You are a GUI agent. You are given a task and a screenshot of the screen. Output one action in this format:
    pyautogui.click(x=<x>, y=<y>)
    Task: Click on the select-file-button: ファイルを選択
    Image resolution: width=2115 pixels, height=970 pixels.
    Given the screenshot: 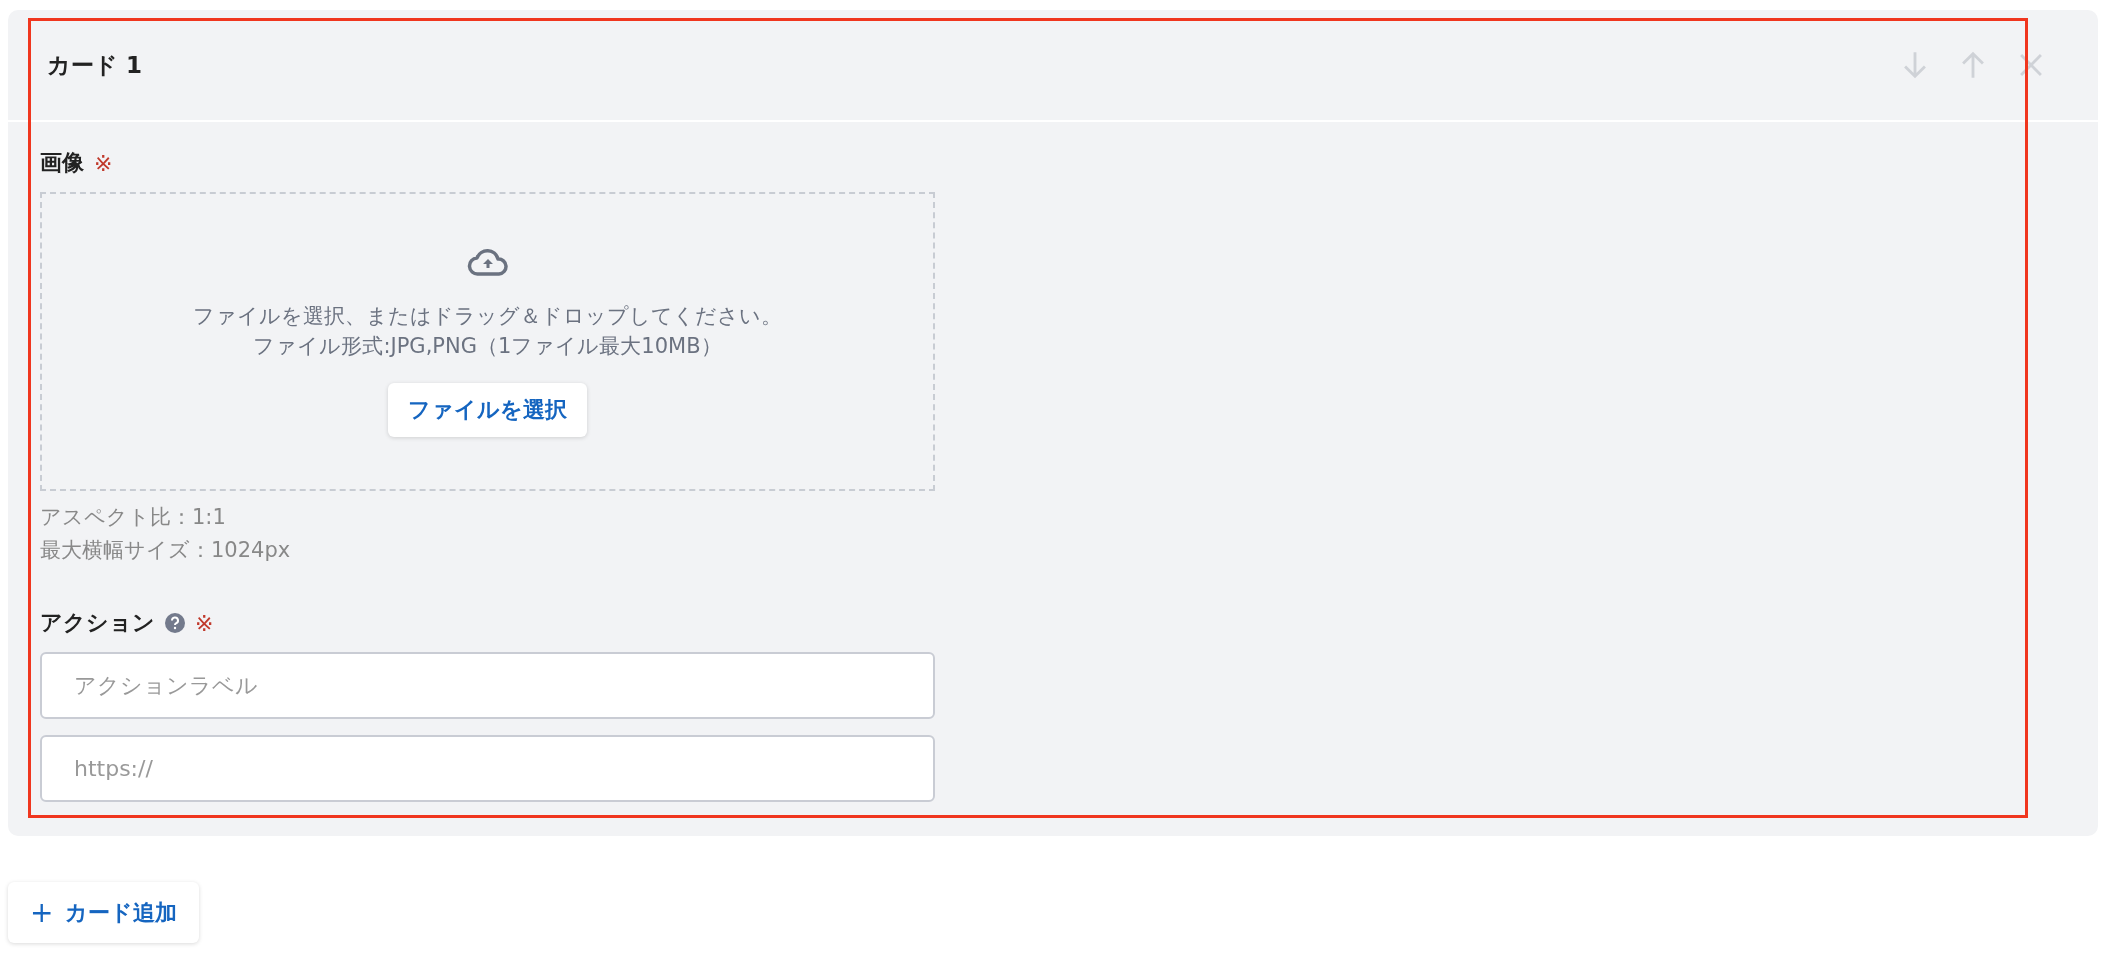 What is the action you would take?
    pyautogui.click(x=487, y=409)
    